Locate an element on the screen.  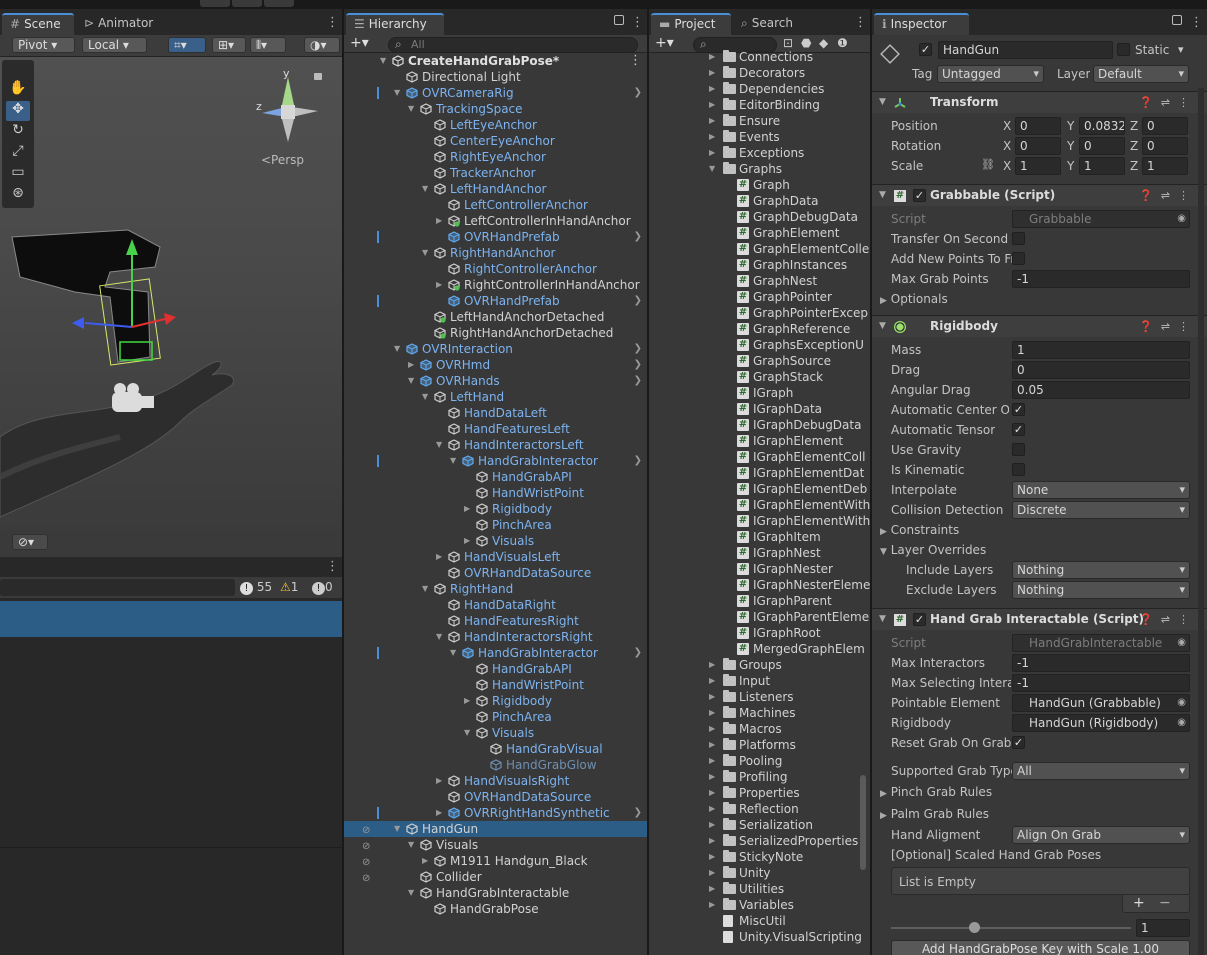
tab-inspector: ℹ Inspector is located at coordinates (921, 24).